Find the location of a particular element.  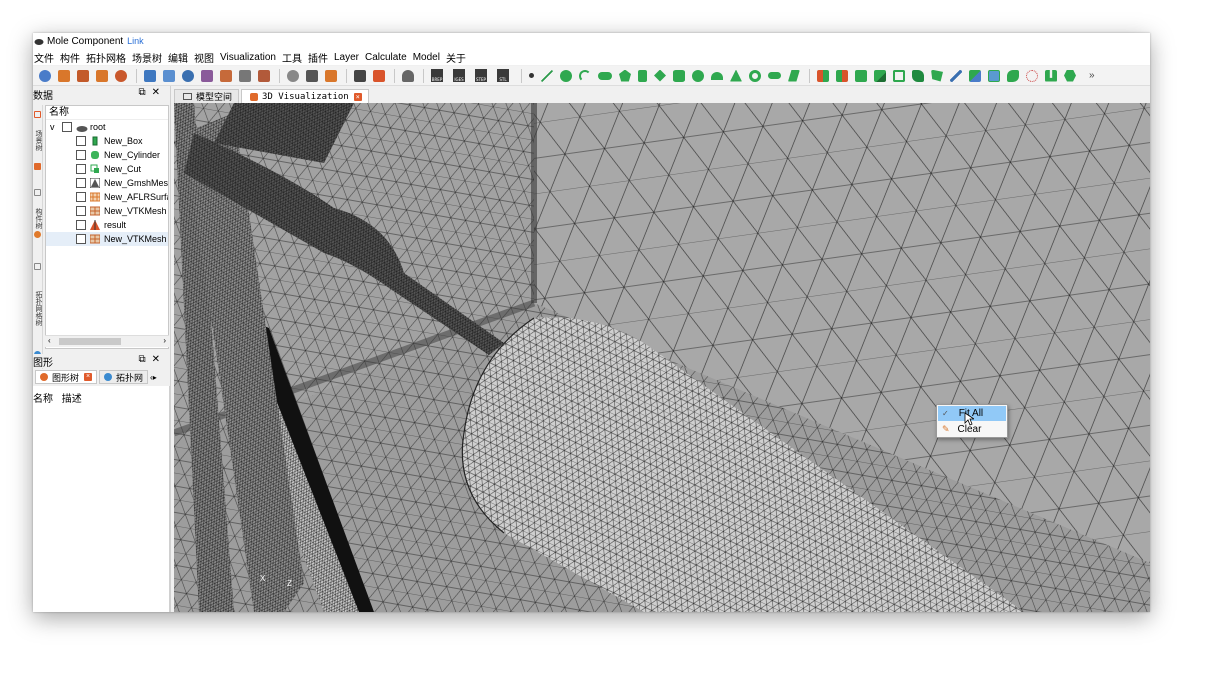

toolbar-overflow-button: » is located at coordinates (1092, 75).